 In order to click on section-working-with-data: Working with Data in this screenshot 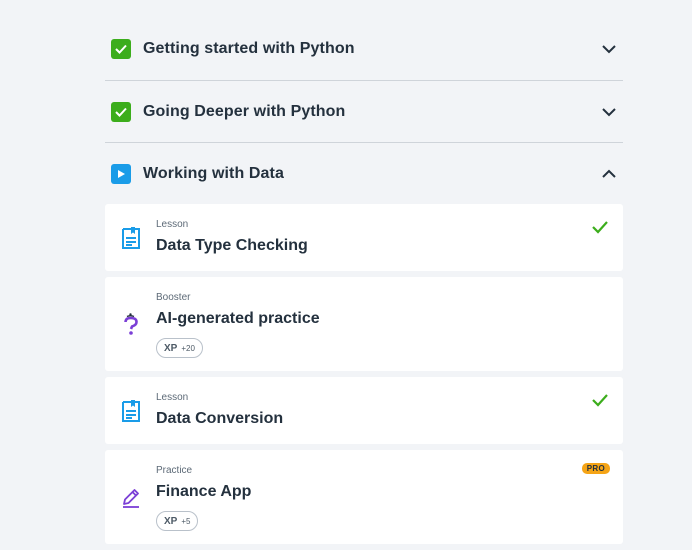, I will do `click(364, 173)`.